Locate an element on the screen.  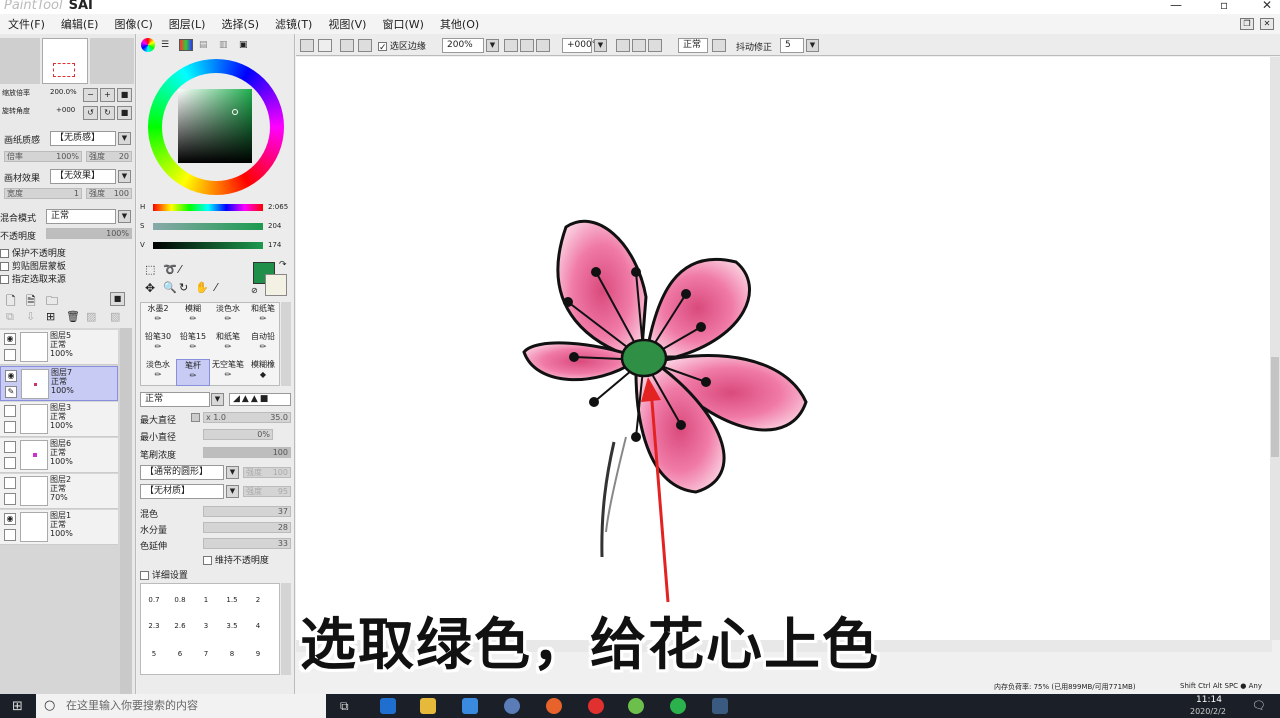
netease-music-icon is located at coordinates (596, 706).